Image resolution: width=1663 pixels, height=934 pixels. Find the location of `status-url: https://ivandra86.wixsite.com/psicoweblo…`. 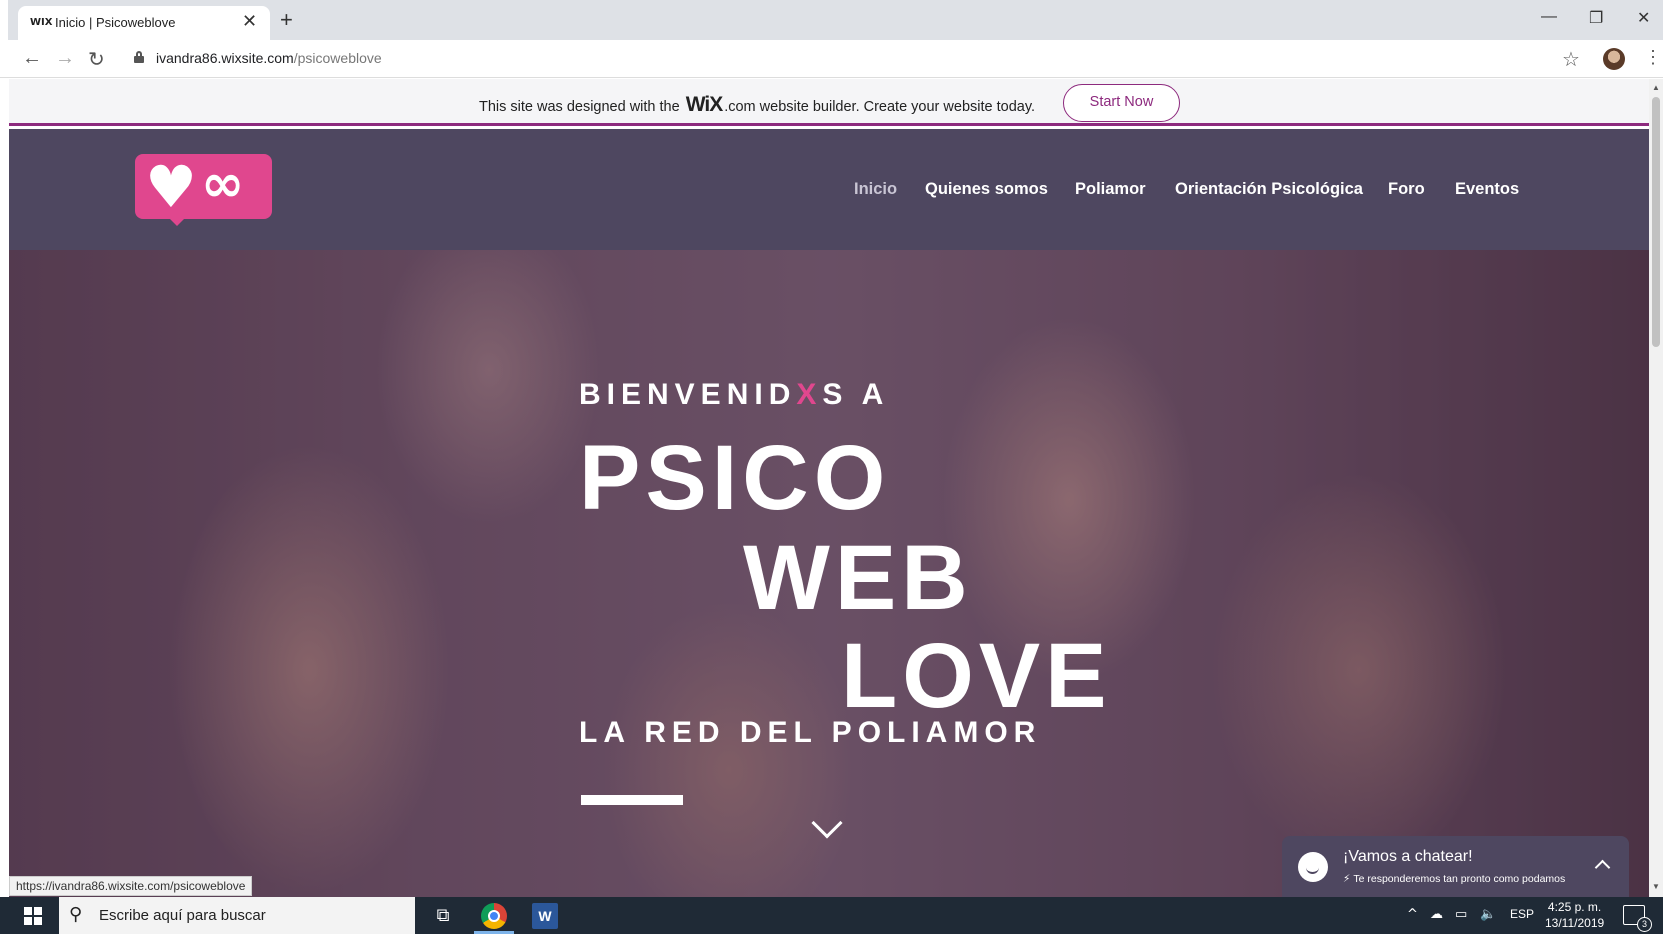

status-url: https://ivandra86.wixsite.com/psicoweblo… is located at coordinates (131, 886).